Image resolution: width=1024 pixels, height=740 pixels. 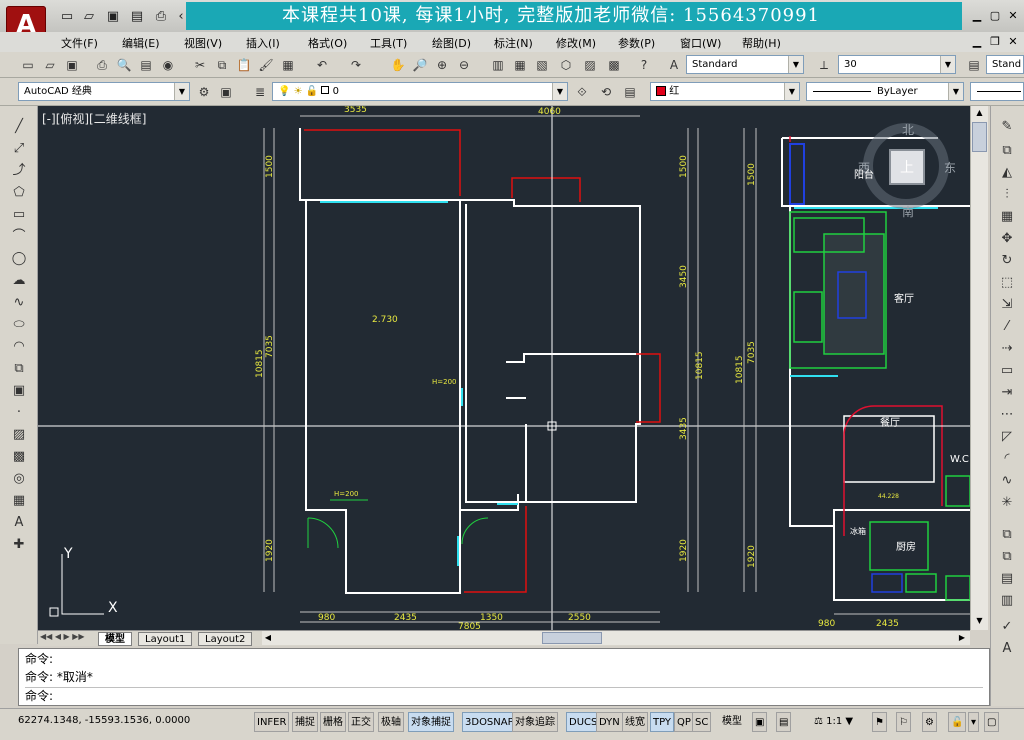 What do you see at coordinates (19, 149) in the screenshot?
I see `construction-line-icon: ⤢` at bounding box center [19, 149].